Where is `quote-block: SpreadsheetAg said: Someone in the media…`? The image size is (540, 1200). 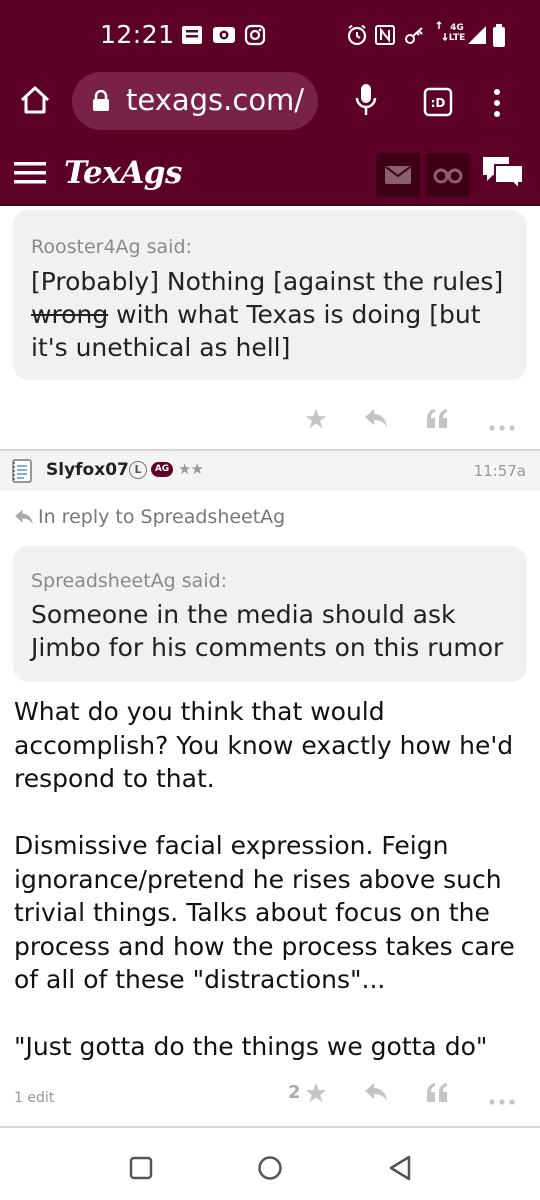
quote-block: SpreadsheetAg said: Someone in the media… is located at coordinates (270, 614).